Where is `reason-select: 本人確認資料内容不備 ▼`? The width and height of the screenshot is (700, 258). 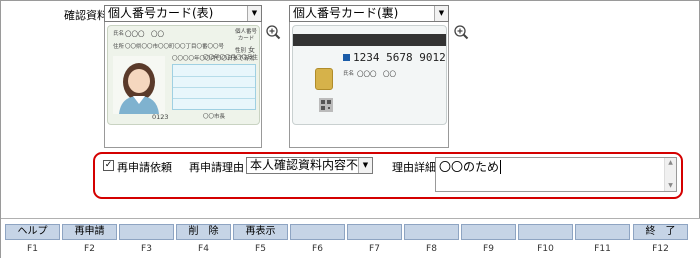 reason-select: 本人確認資料内容不備 ▼ is located at coordinates (309, 165).